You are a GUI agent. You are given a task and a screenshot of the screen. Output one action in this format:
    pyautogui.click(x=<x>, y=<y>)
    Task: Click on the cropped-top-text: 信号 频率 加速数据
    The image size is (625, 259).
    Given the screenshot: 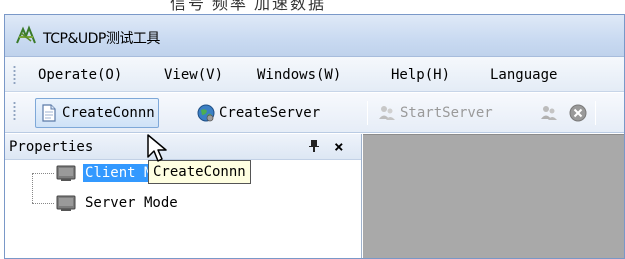 What is the action you would take?
    pyautogui.click(x=248, y=6)
    